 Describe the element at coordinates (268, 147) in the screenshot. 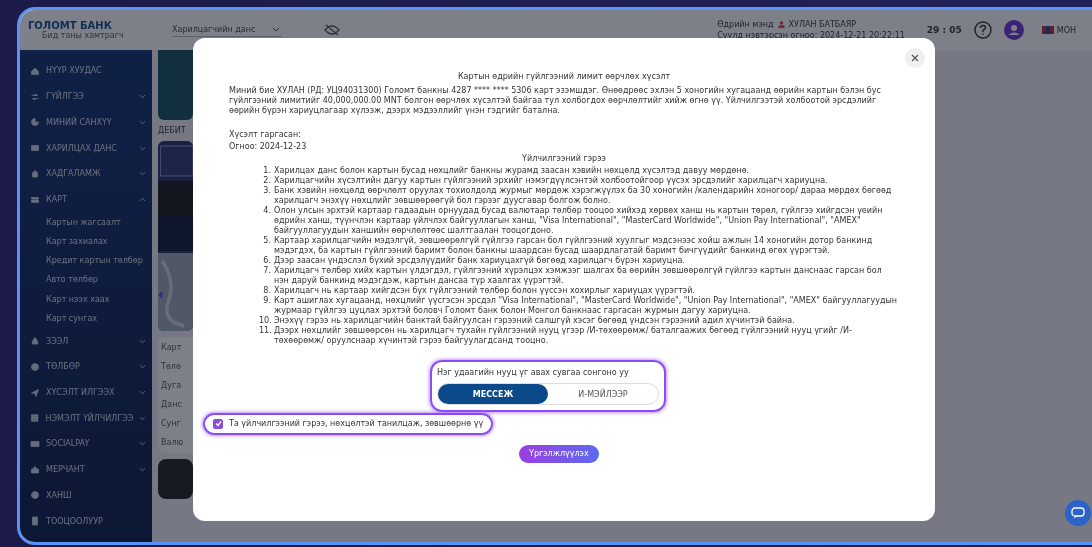

I see `date-text: Огноо: 2024-12-23` at that location.